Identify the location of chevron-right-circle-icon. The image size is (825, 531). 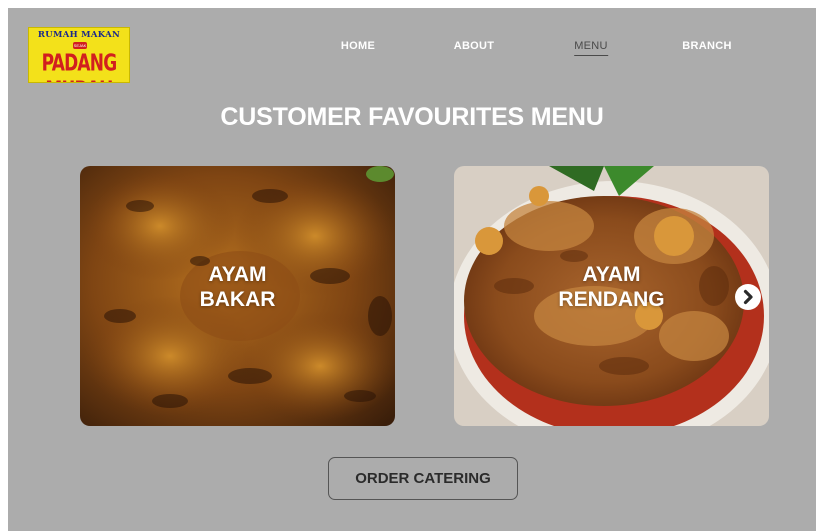
(748, 297).